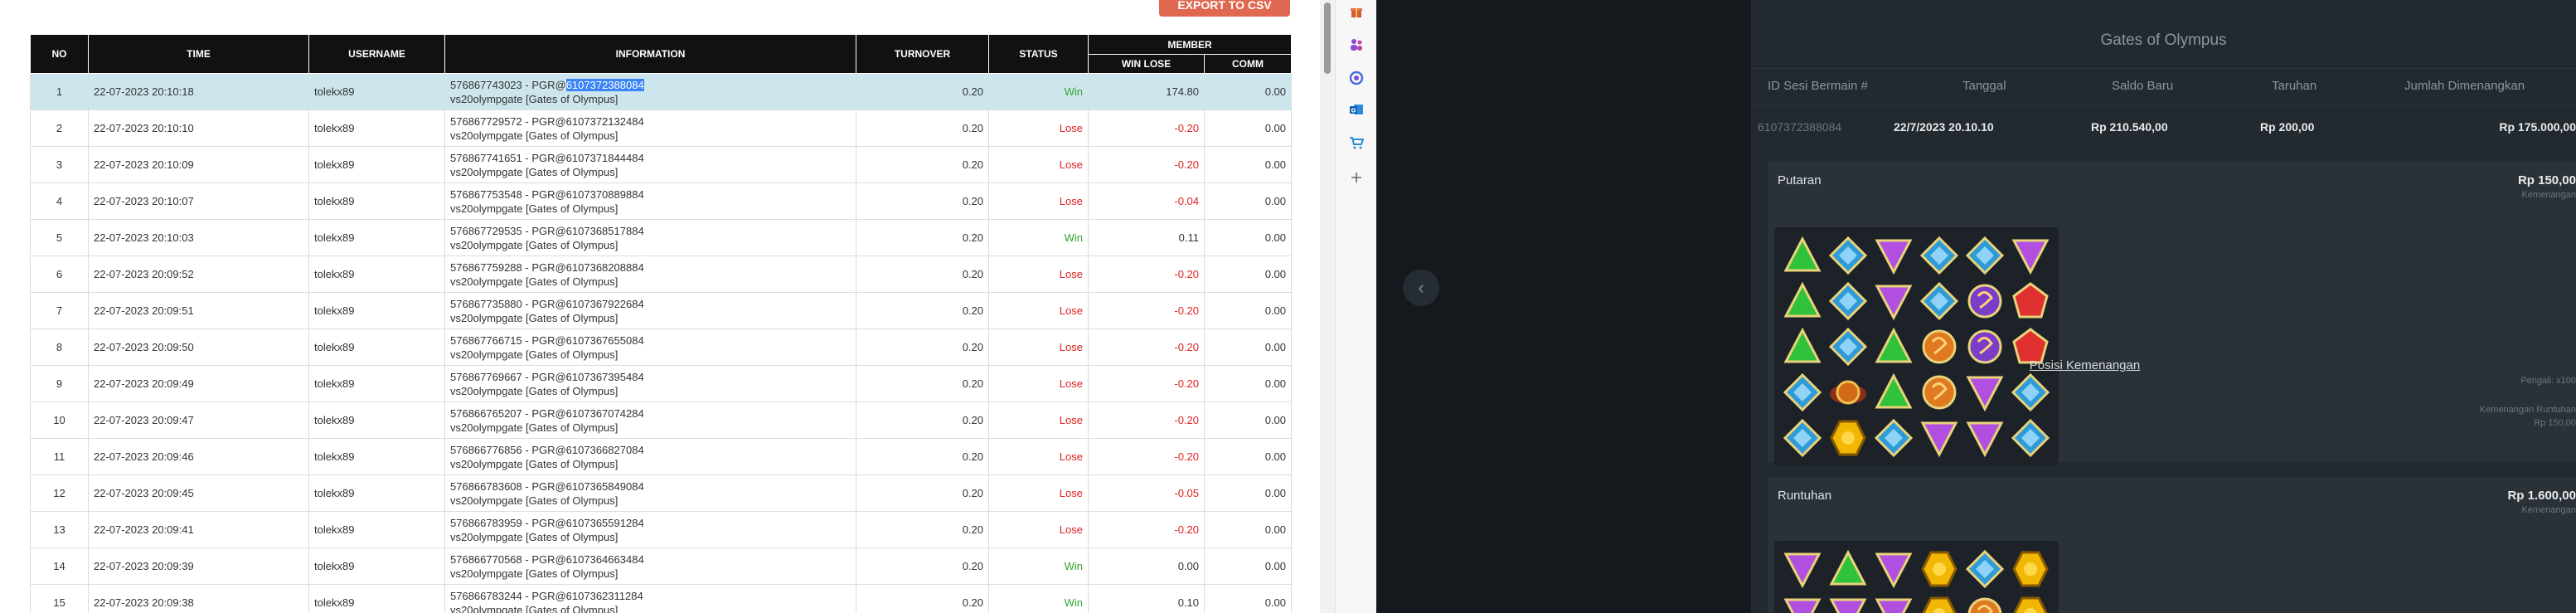 The height and width of the screenshot is (613, 2576). Describe the element at coordinates (1327, 306) in the screenshot. I see `table-scrollbar-track` at that location.